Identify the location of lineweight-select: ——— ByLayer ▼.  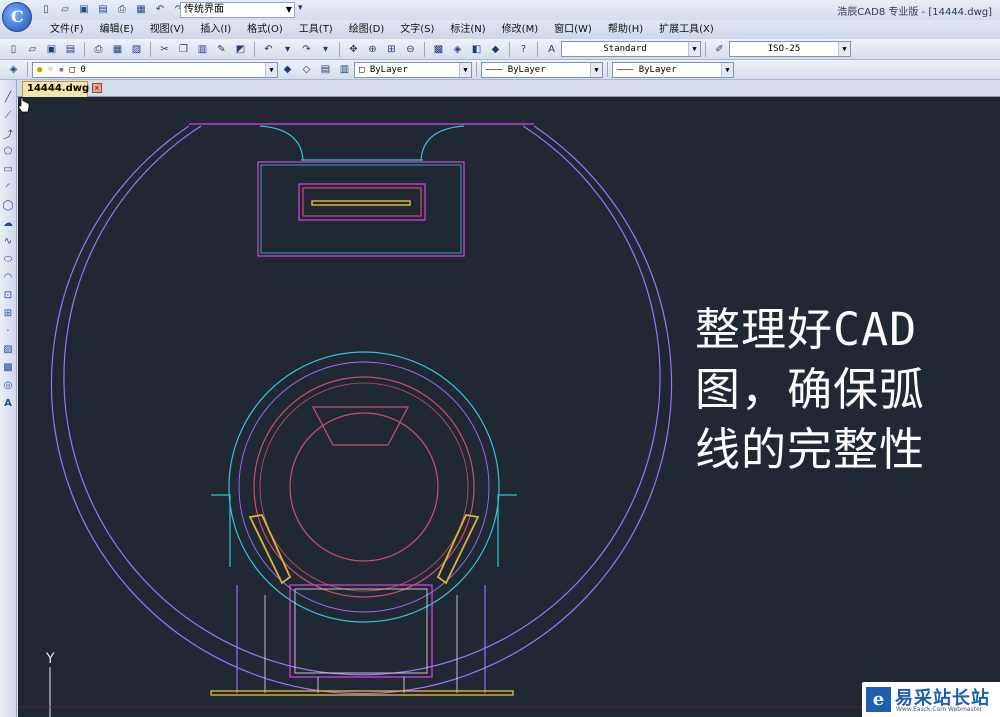
(673, 69).